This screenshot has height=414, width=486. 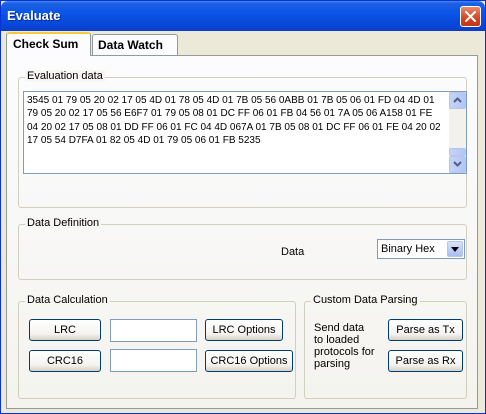 I want to click on evaluation-data-label: Evaluation data, so click(x=65, y=76).